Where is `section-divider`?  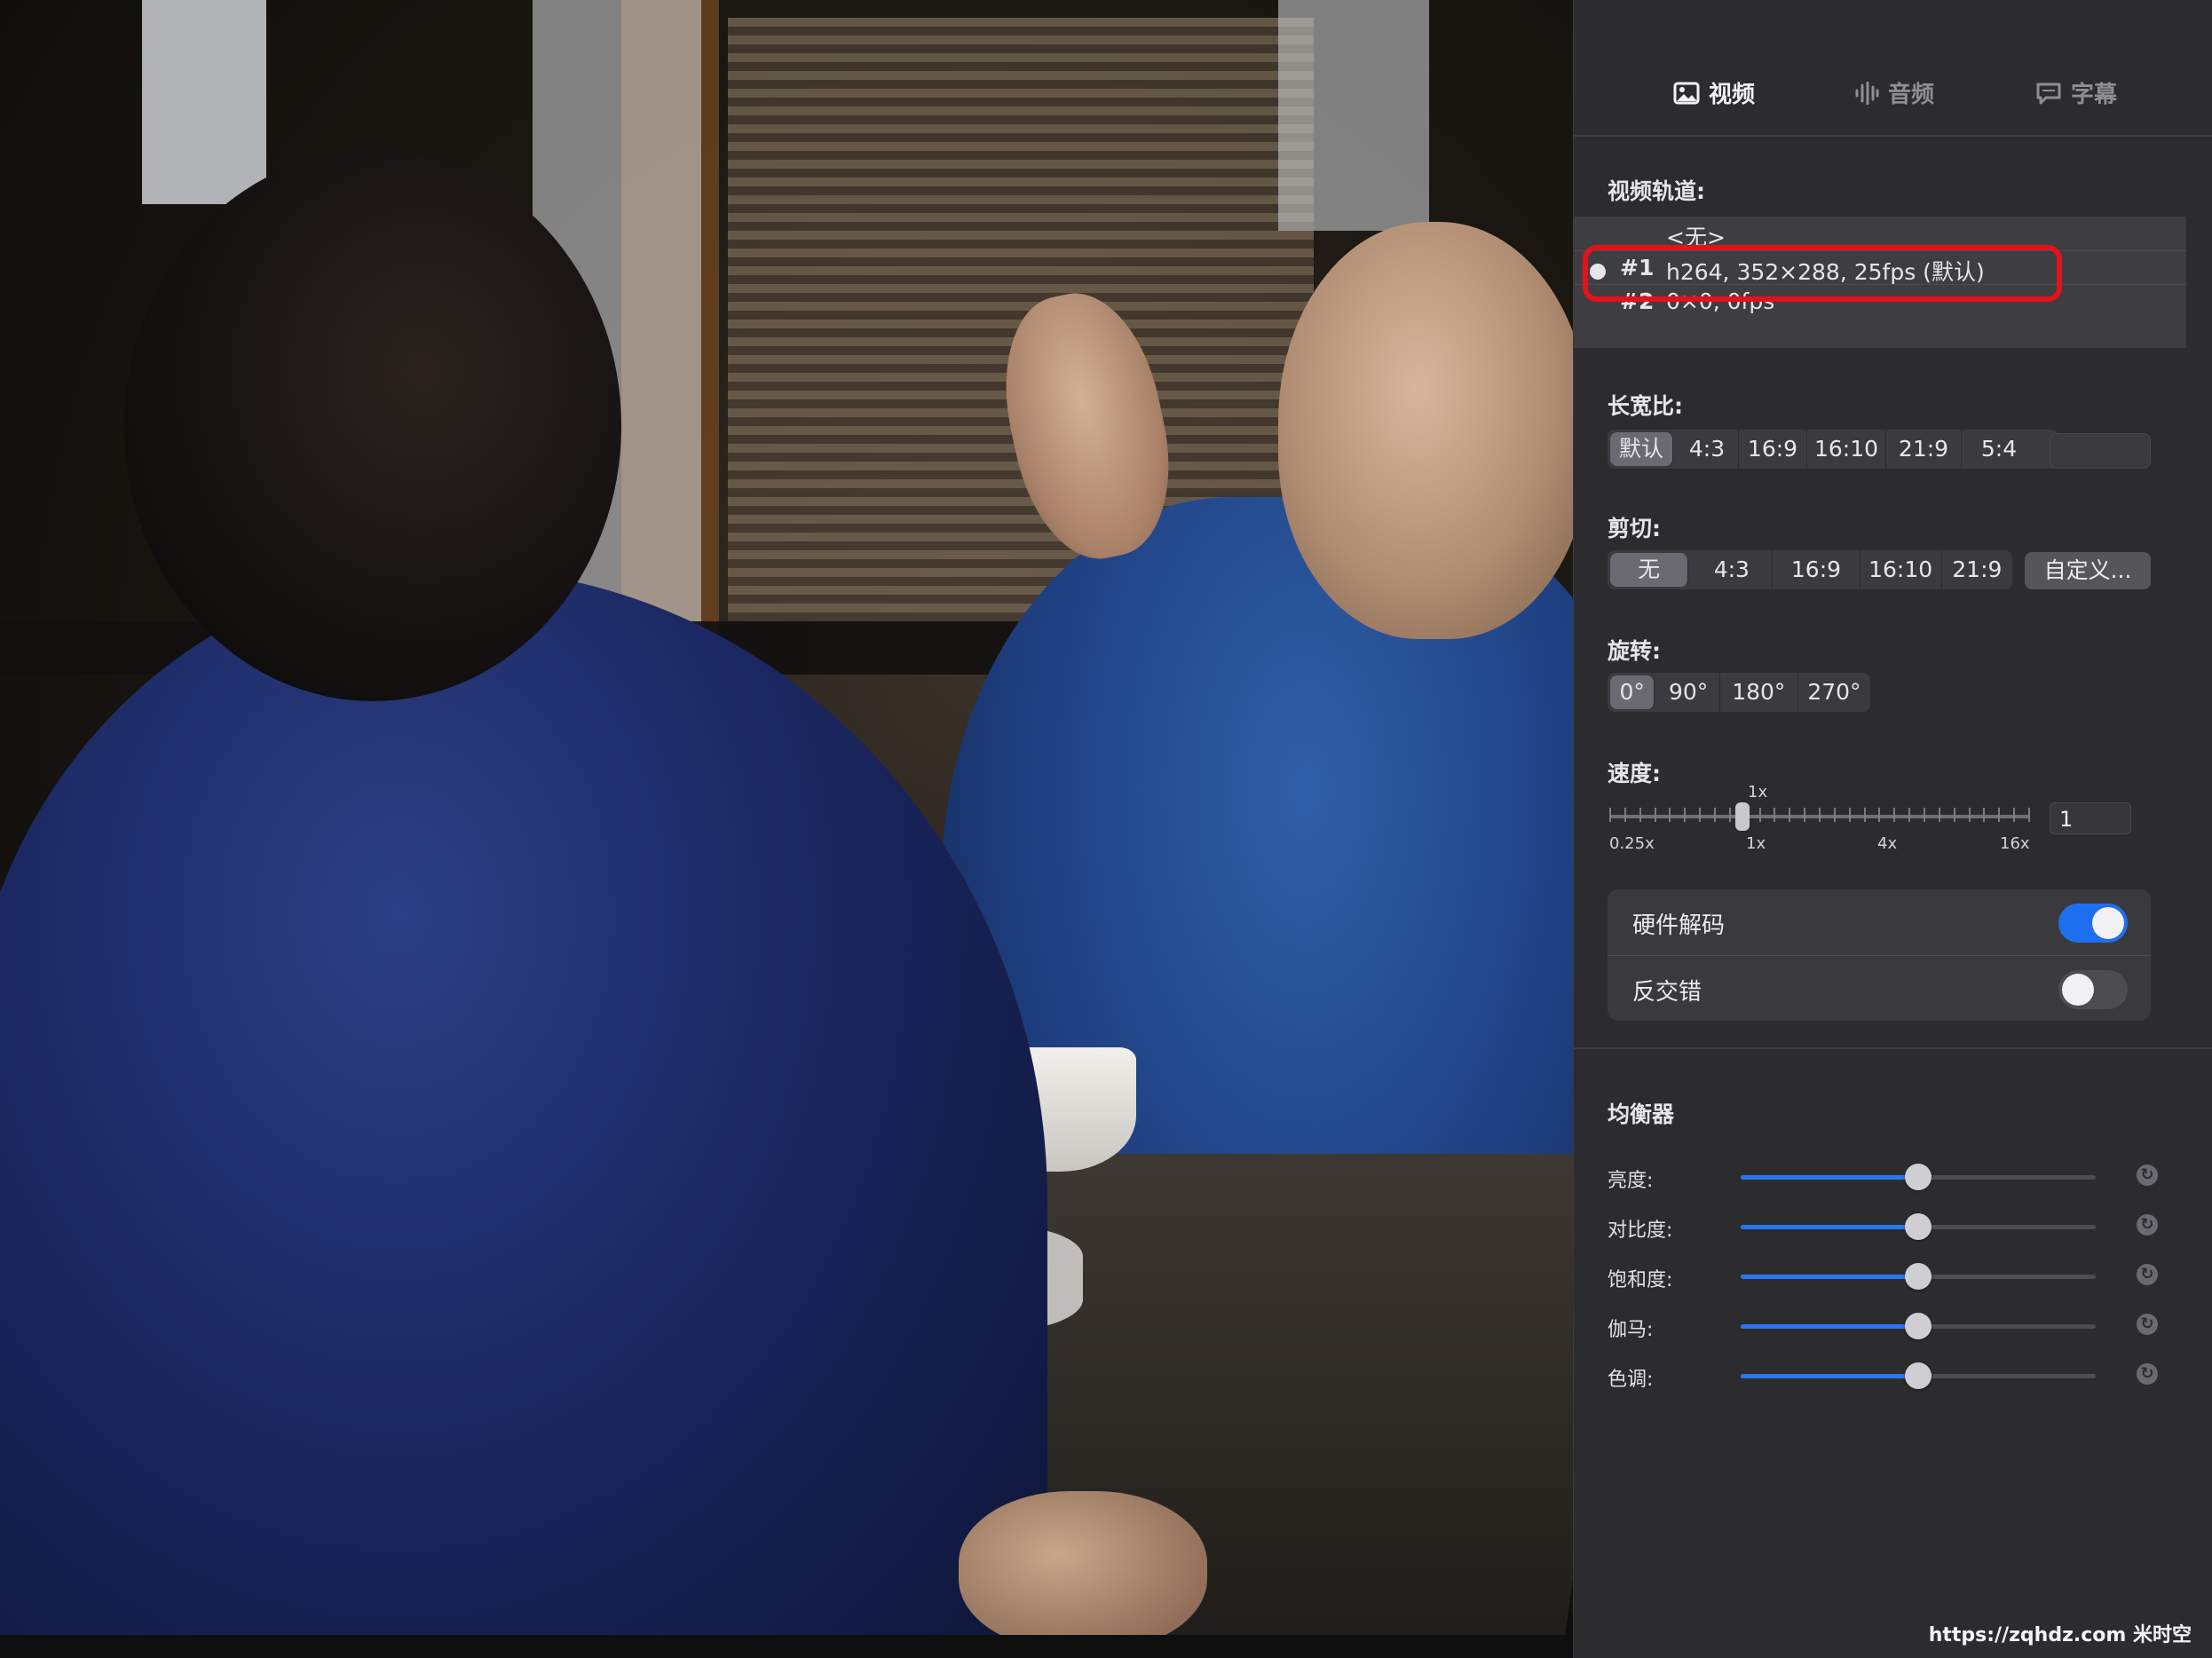
section-divider is located at coordinates (1893, 1048).